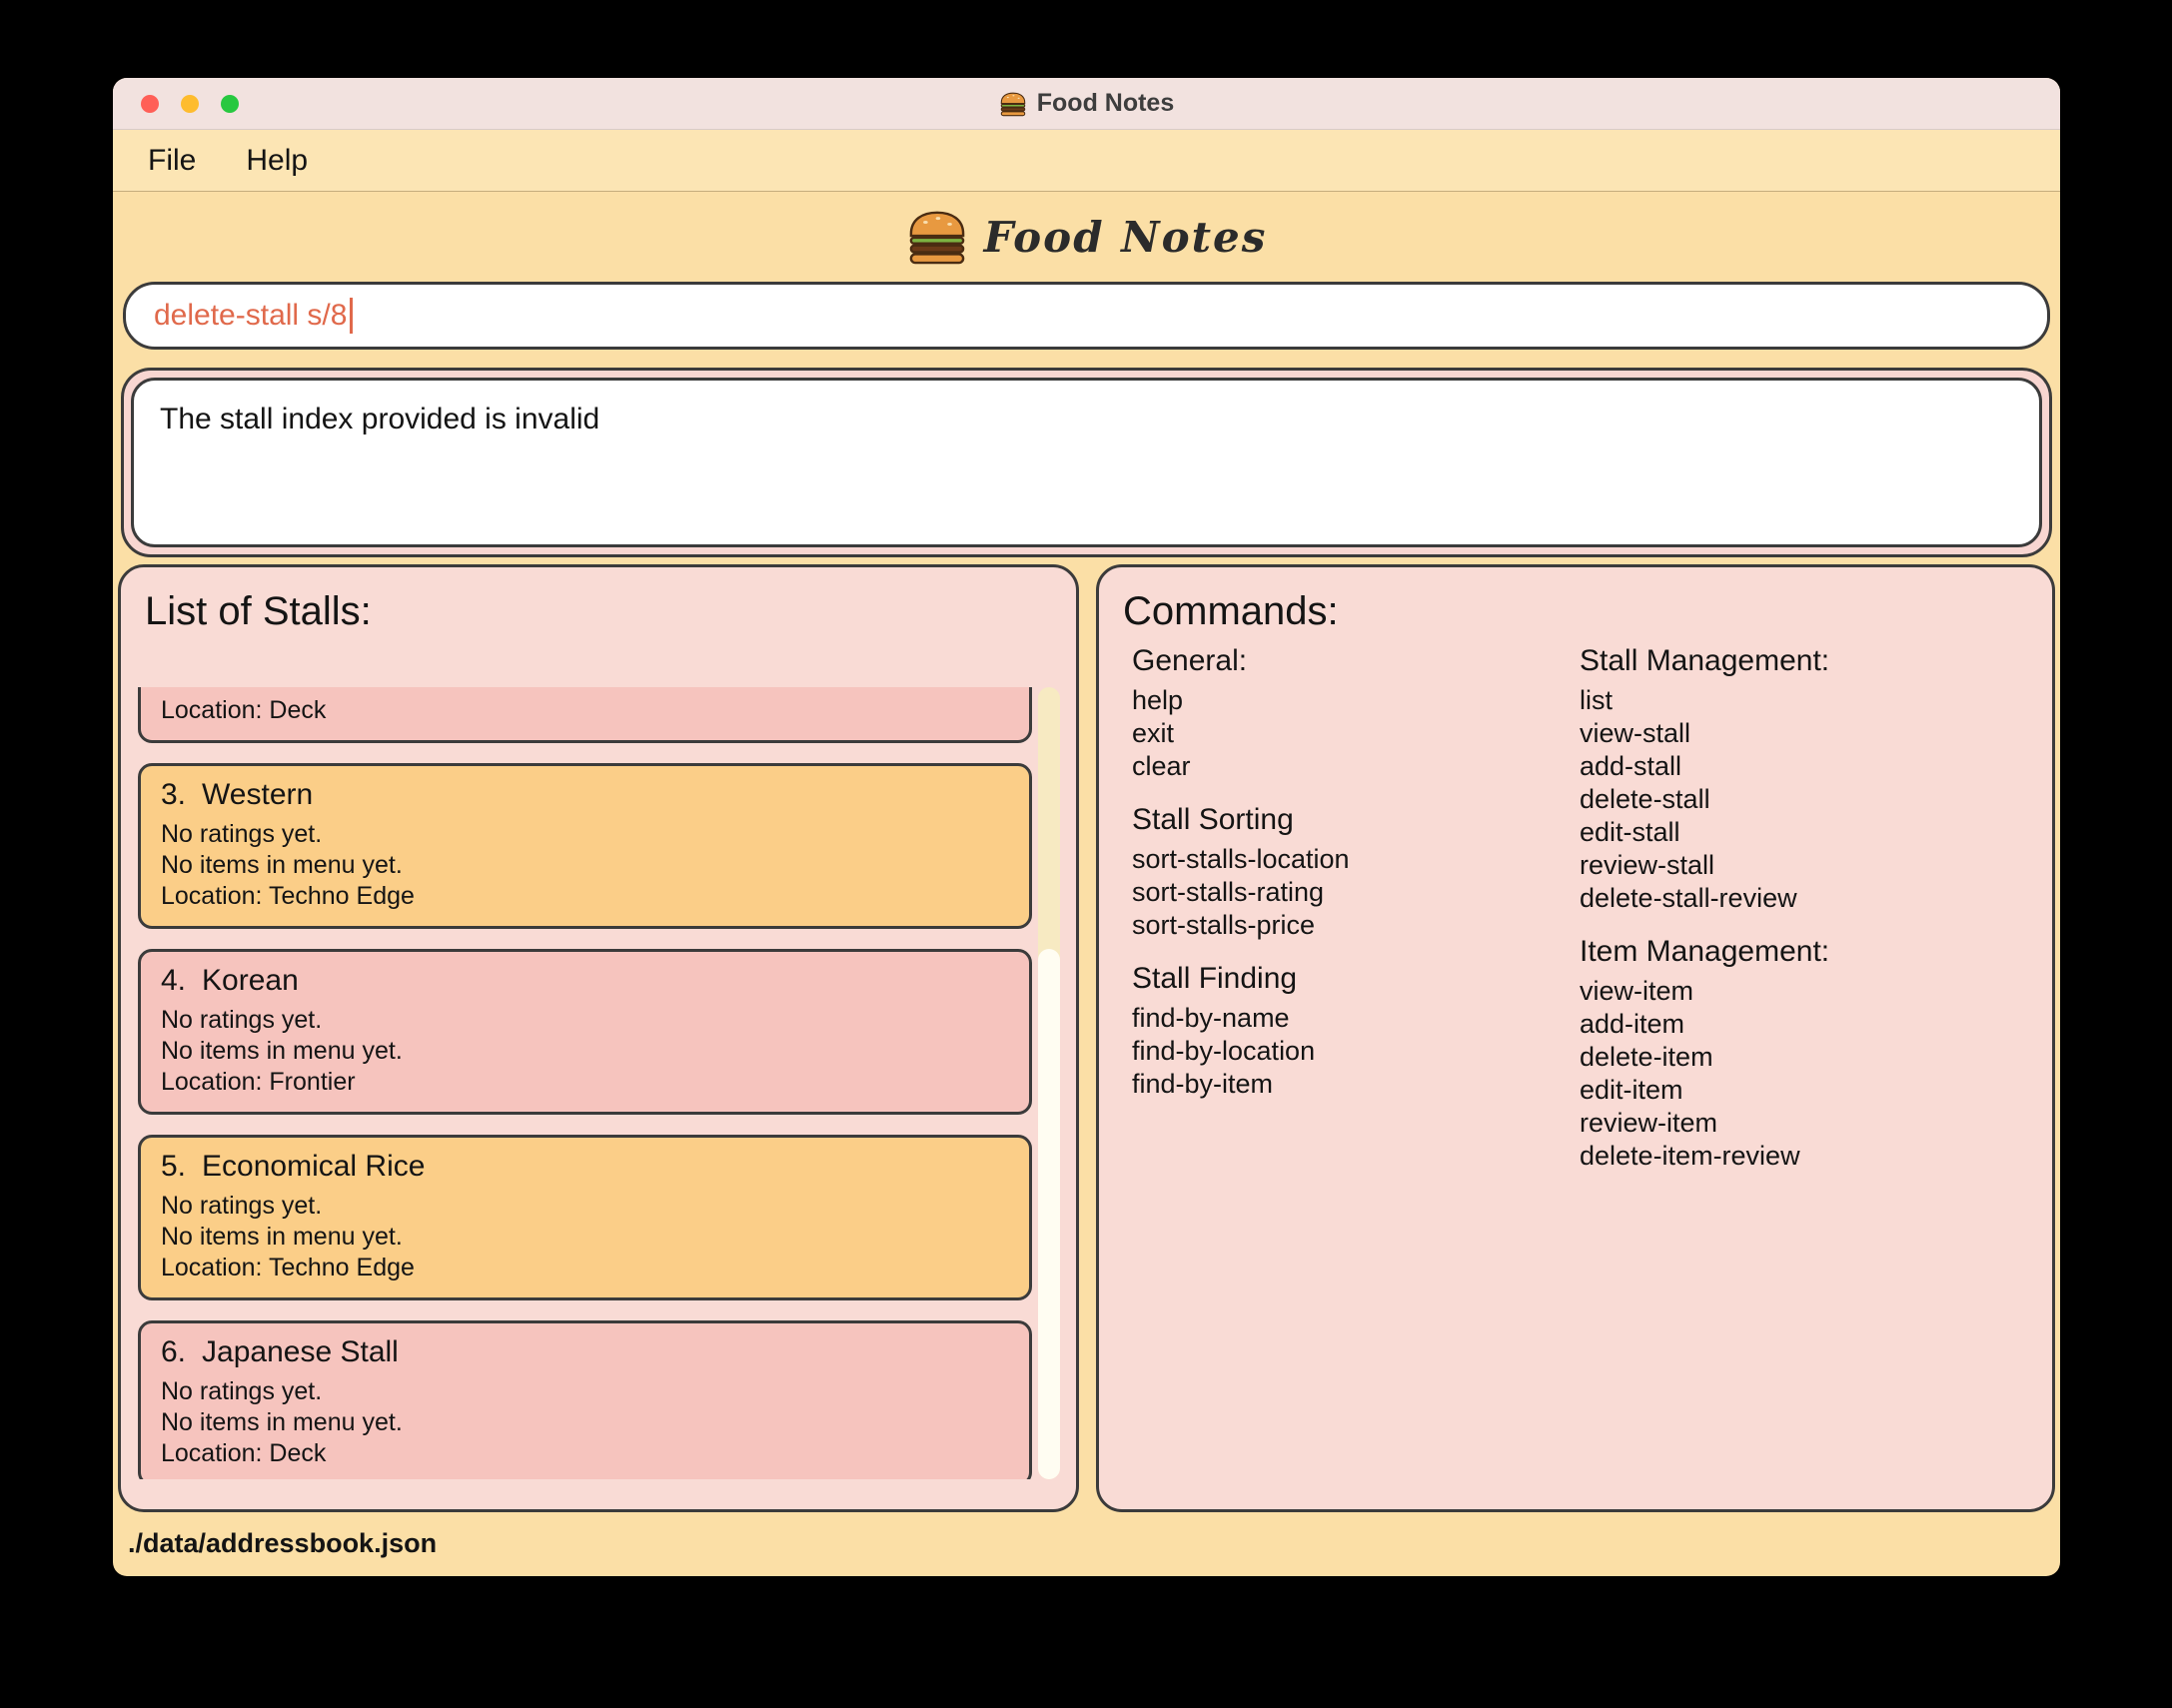  Describe the element at coordinates (1631, 1090) in the screenshot. I see `command-item: edit-item` at that location.